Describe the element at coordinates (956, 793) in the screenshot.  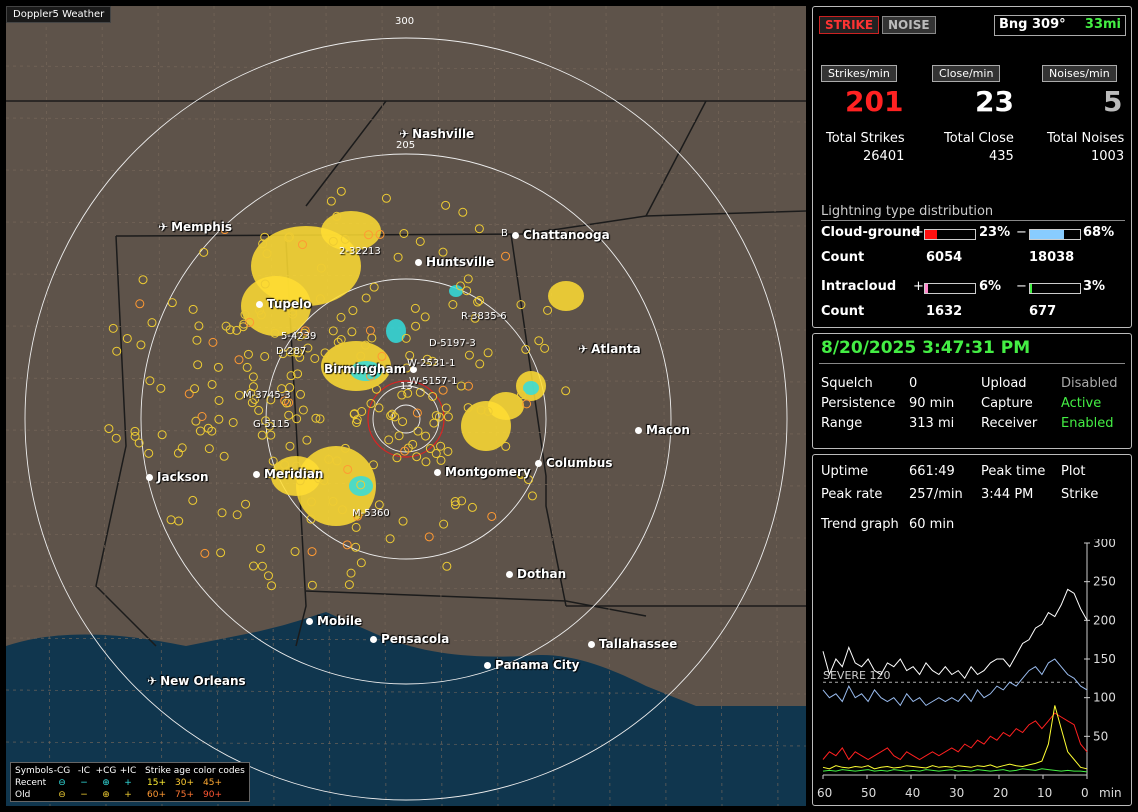
I see `x-tick-label: 30` at that location.